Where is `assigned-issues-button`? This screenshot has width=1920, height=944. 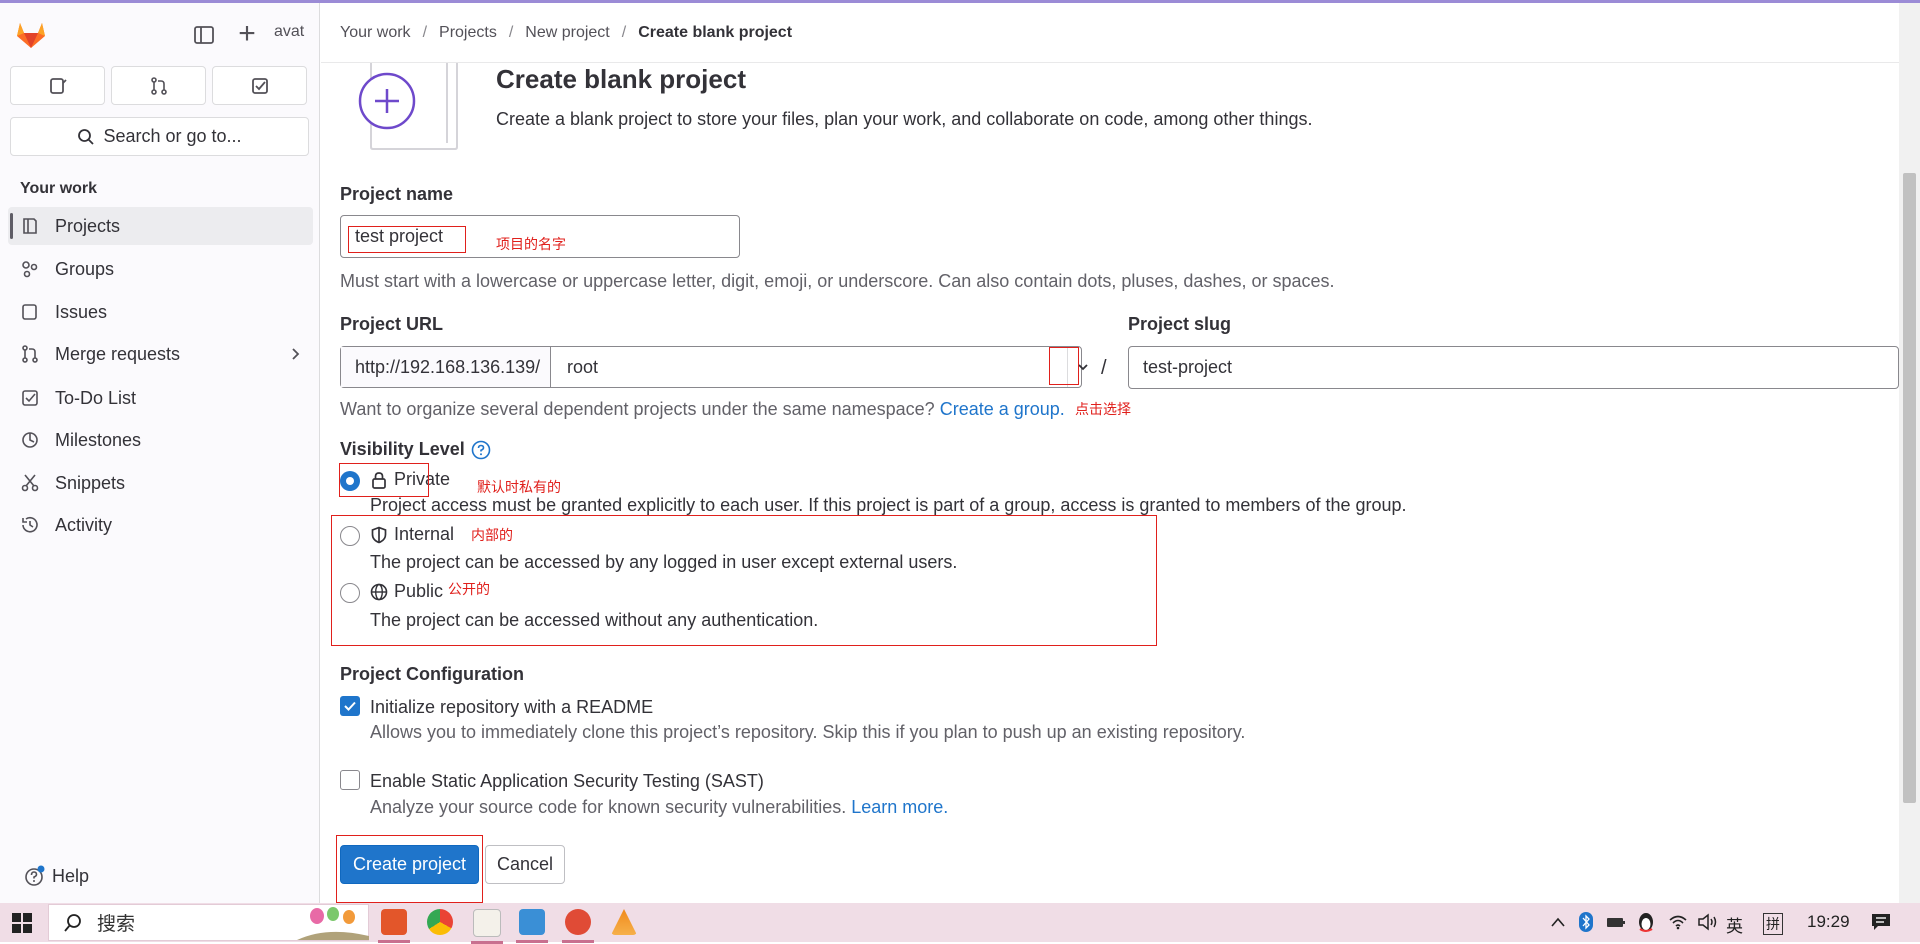 assigned-issues-button is located at coordinates (57, 85).